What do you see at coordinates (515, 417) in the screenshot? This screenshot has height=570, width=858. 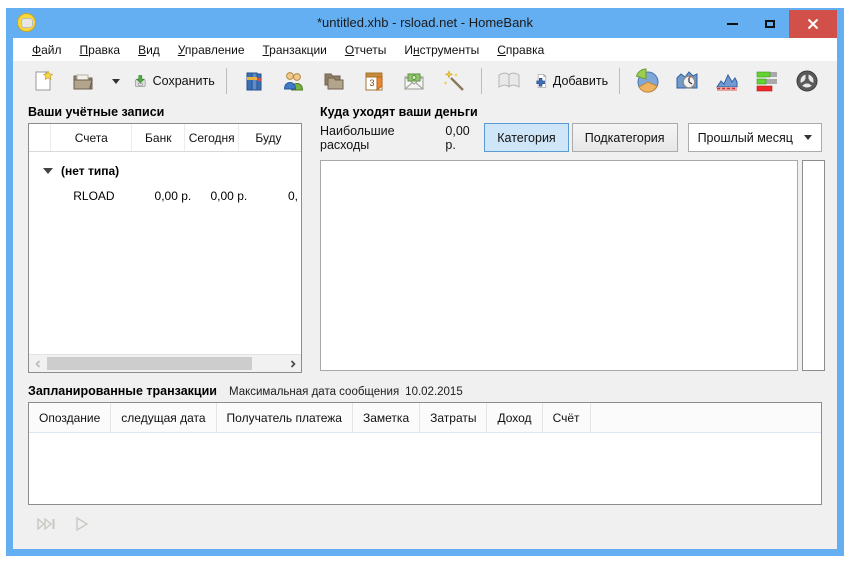 I see `scheduled-col-income: Доход` at bounding box center [515, 417].